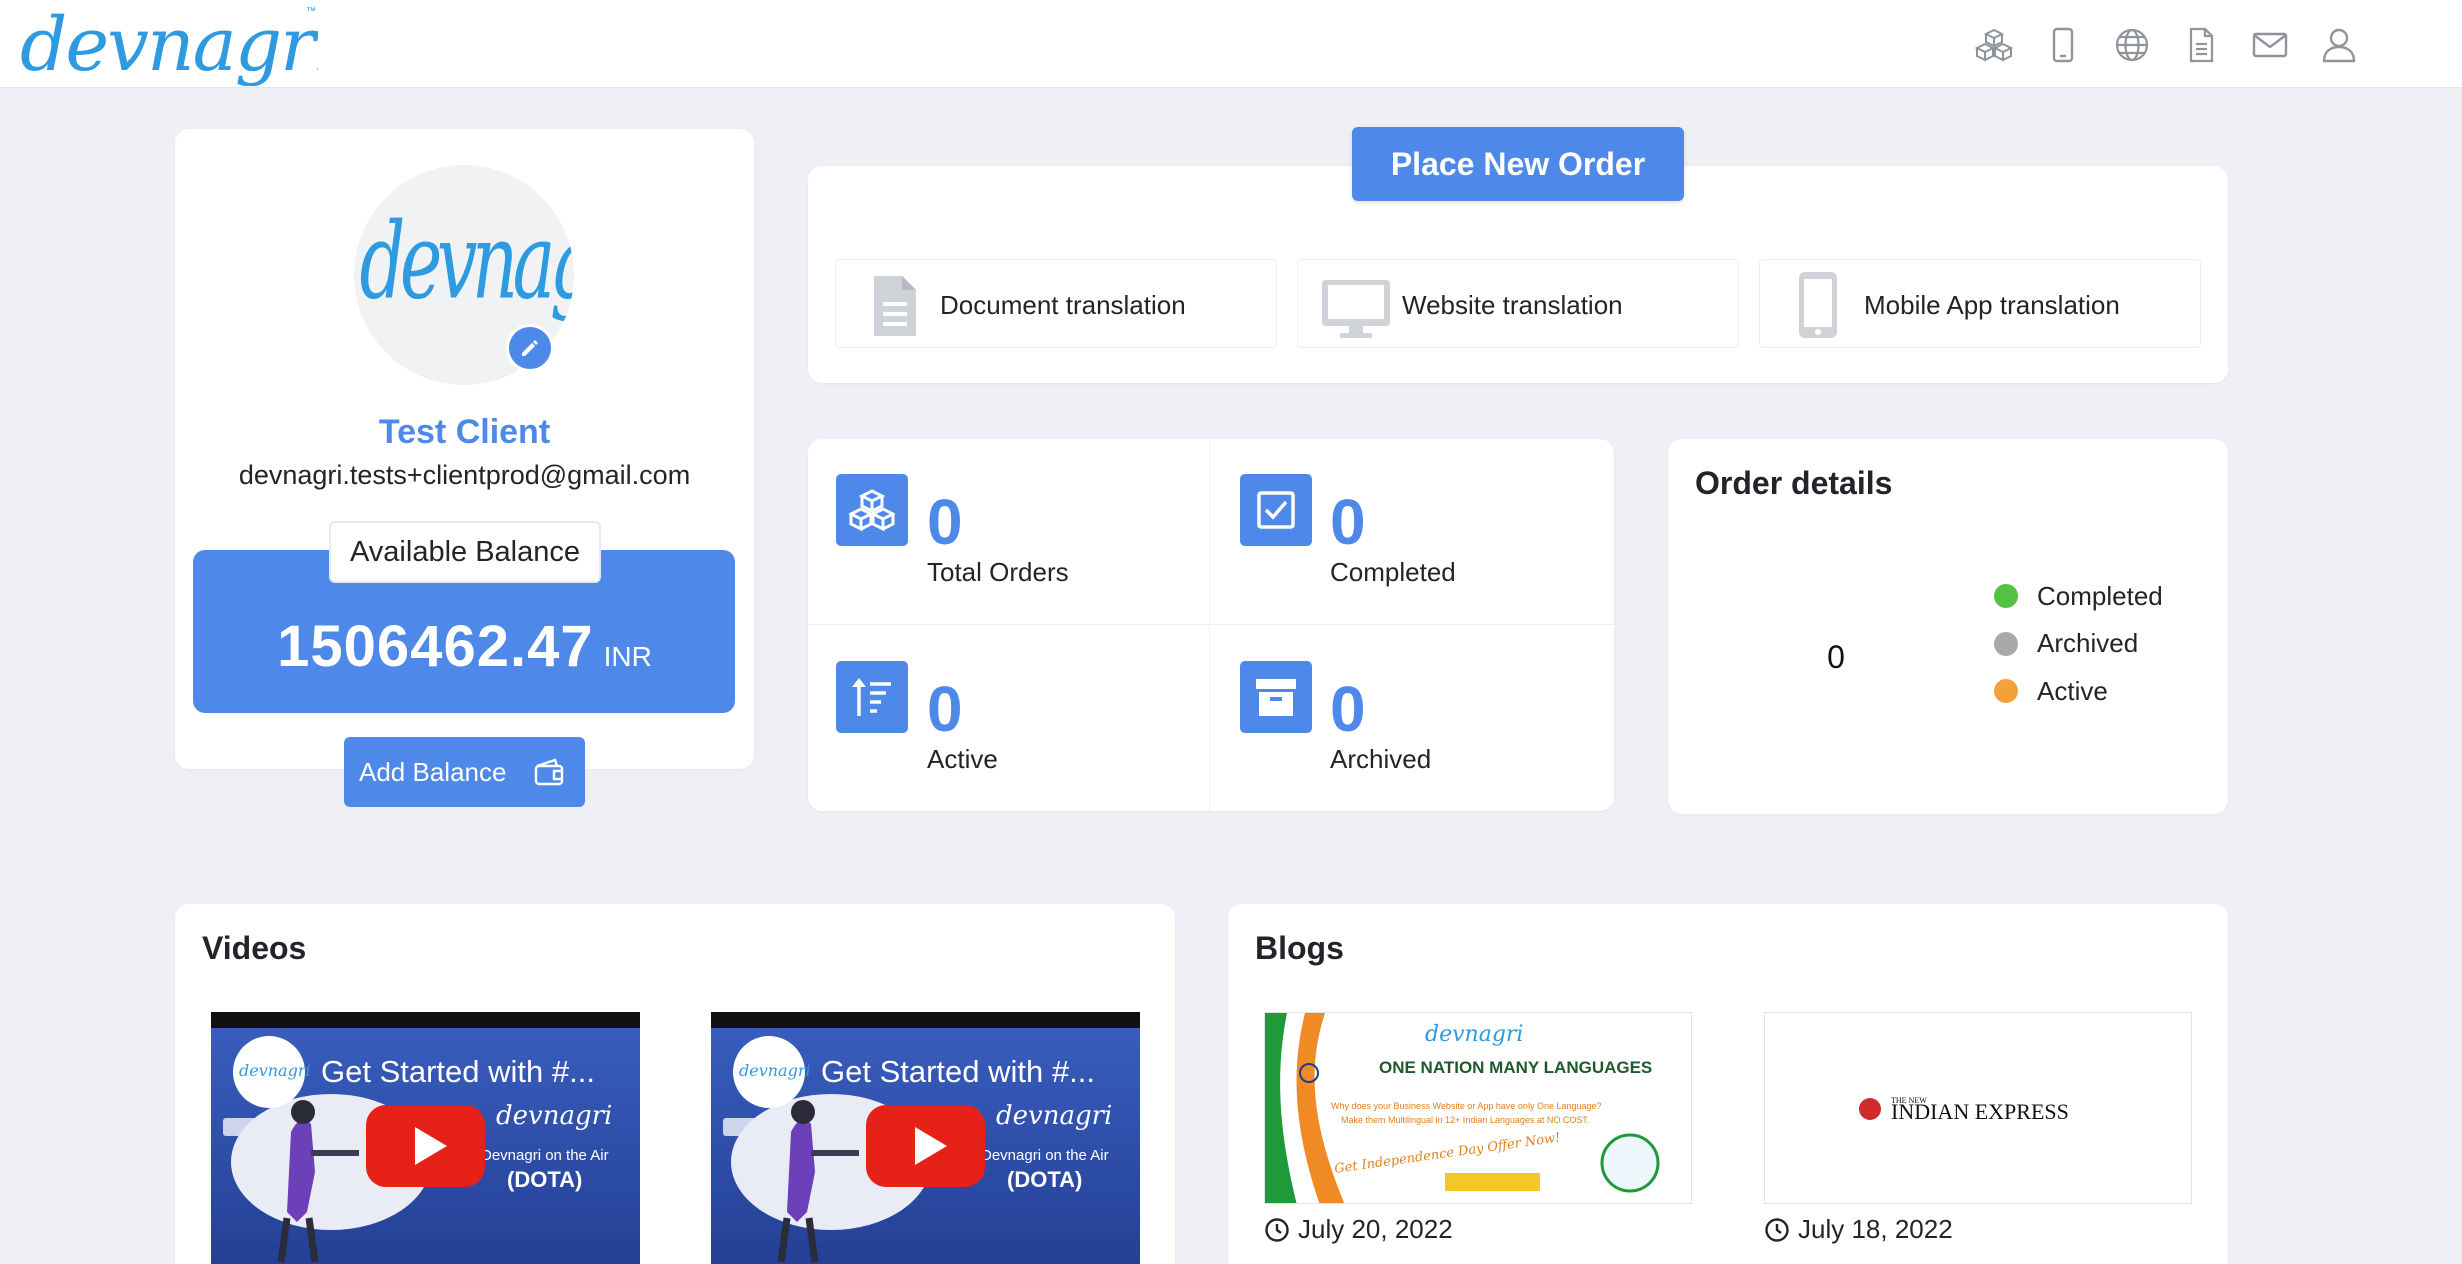 Image resolution: width=2462 pixels, height=1264 pixels. What do you see at coordinates (1276, 510) in the screenshot?
I see `checkbox-icon` at bounding box center [1276, 510].